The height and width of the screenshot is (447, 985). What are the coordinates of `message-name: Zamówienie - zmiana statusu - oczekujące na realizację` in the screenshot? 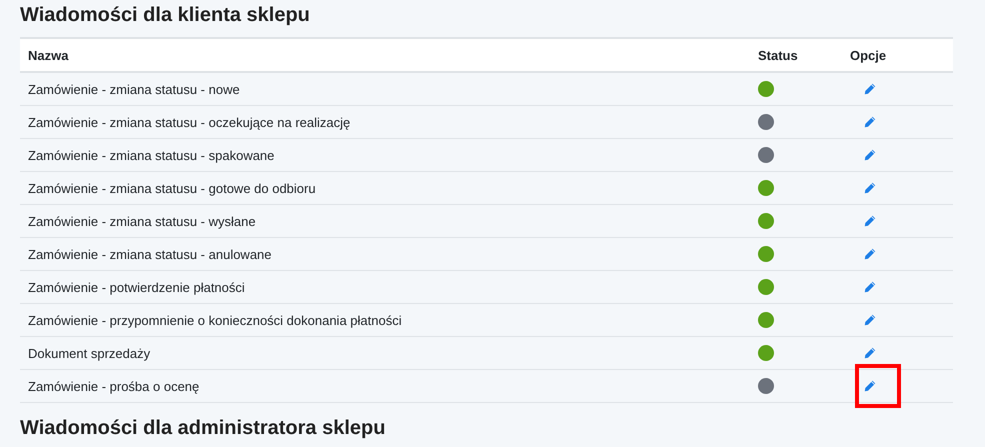 It's located at (189, 122).